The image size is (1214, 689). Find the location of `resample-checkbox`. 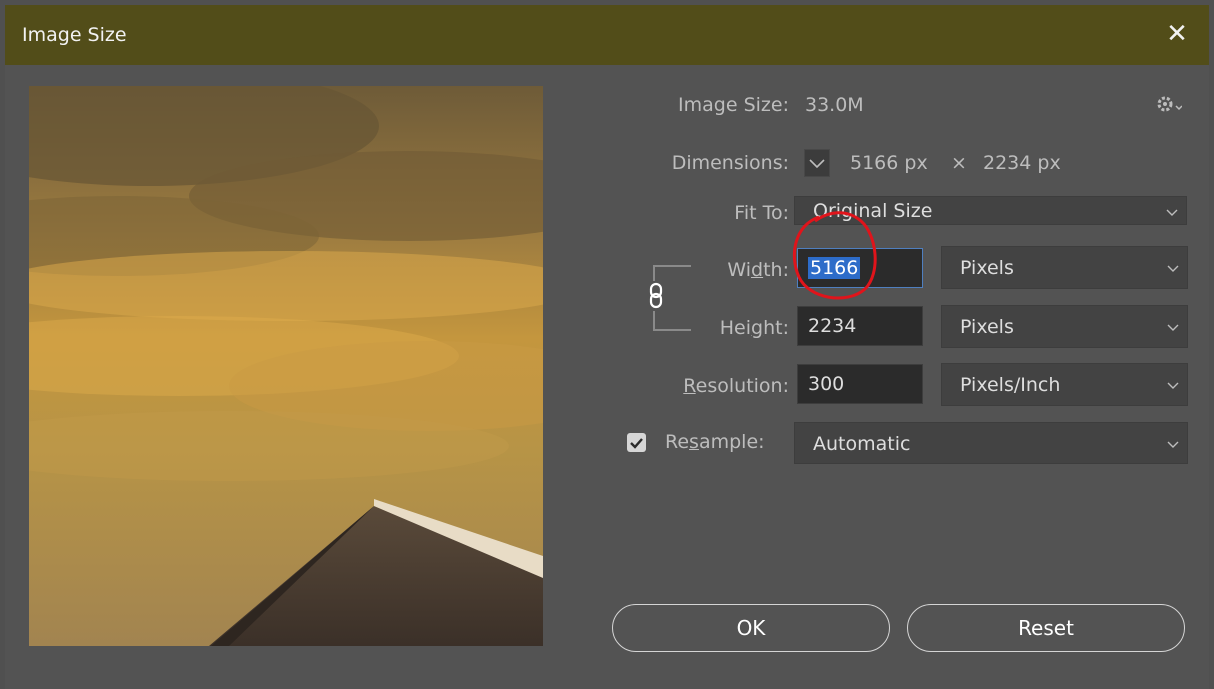

resample-checkbox is located at coordinates (636, 442).